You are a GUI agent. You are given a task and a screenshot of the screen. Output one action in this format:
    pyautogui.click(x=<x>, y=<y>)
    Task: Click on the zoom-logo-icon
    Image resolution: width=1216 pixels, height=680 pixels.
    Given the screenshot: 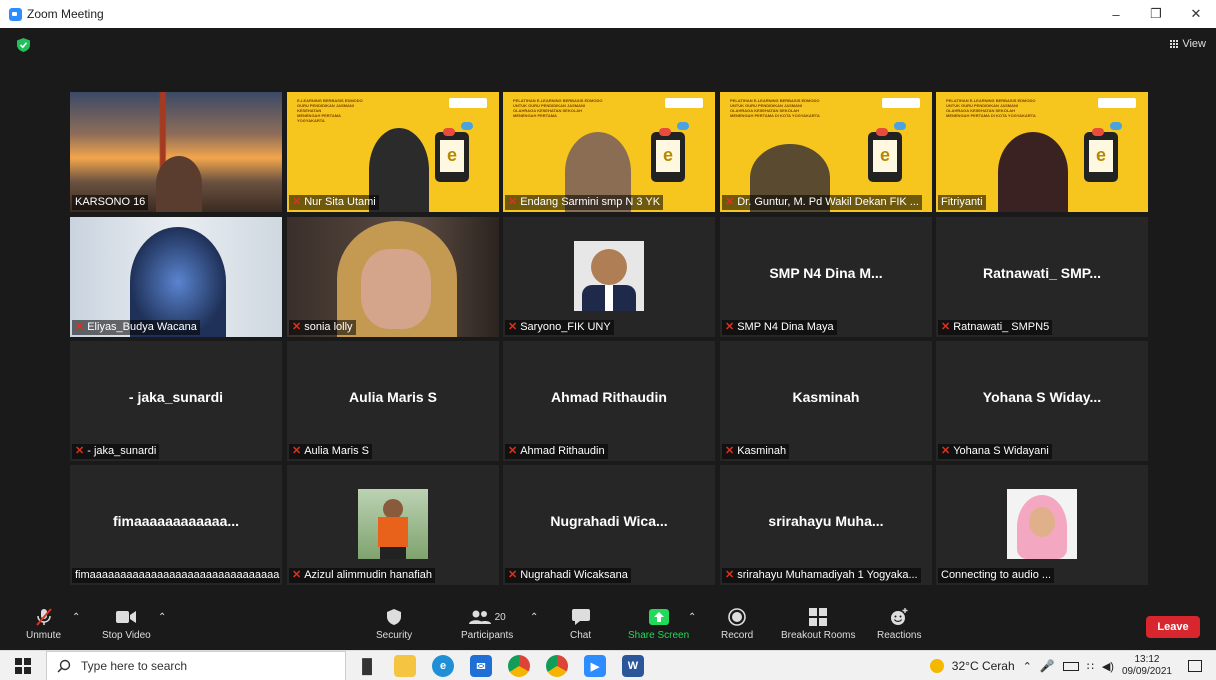 What is the action you would take?
    pyautogui.click(x=15, y=14)
    